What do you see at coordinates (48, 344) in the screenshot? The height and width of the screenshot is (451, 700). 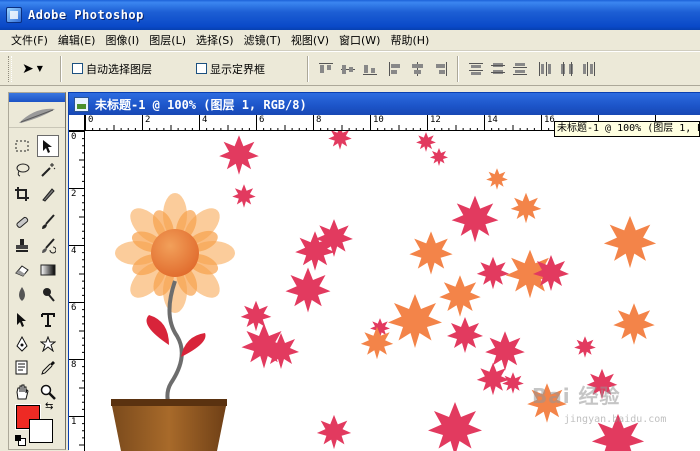 I see `custom-shape-tool-icon` at bounding box center [48, 344].